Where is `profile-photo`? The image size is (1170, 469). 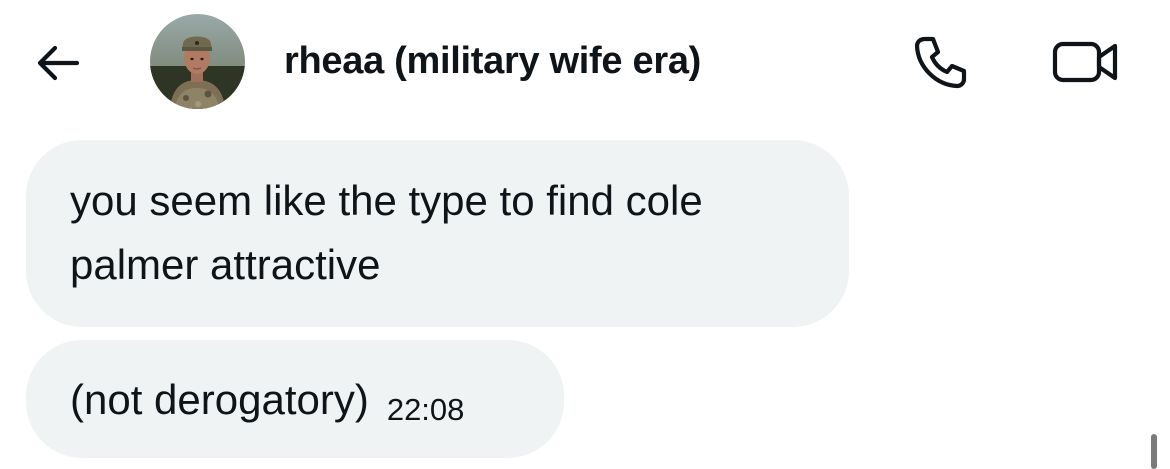 profile-photo is located at coordinates (197, 61).